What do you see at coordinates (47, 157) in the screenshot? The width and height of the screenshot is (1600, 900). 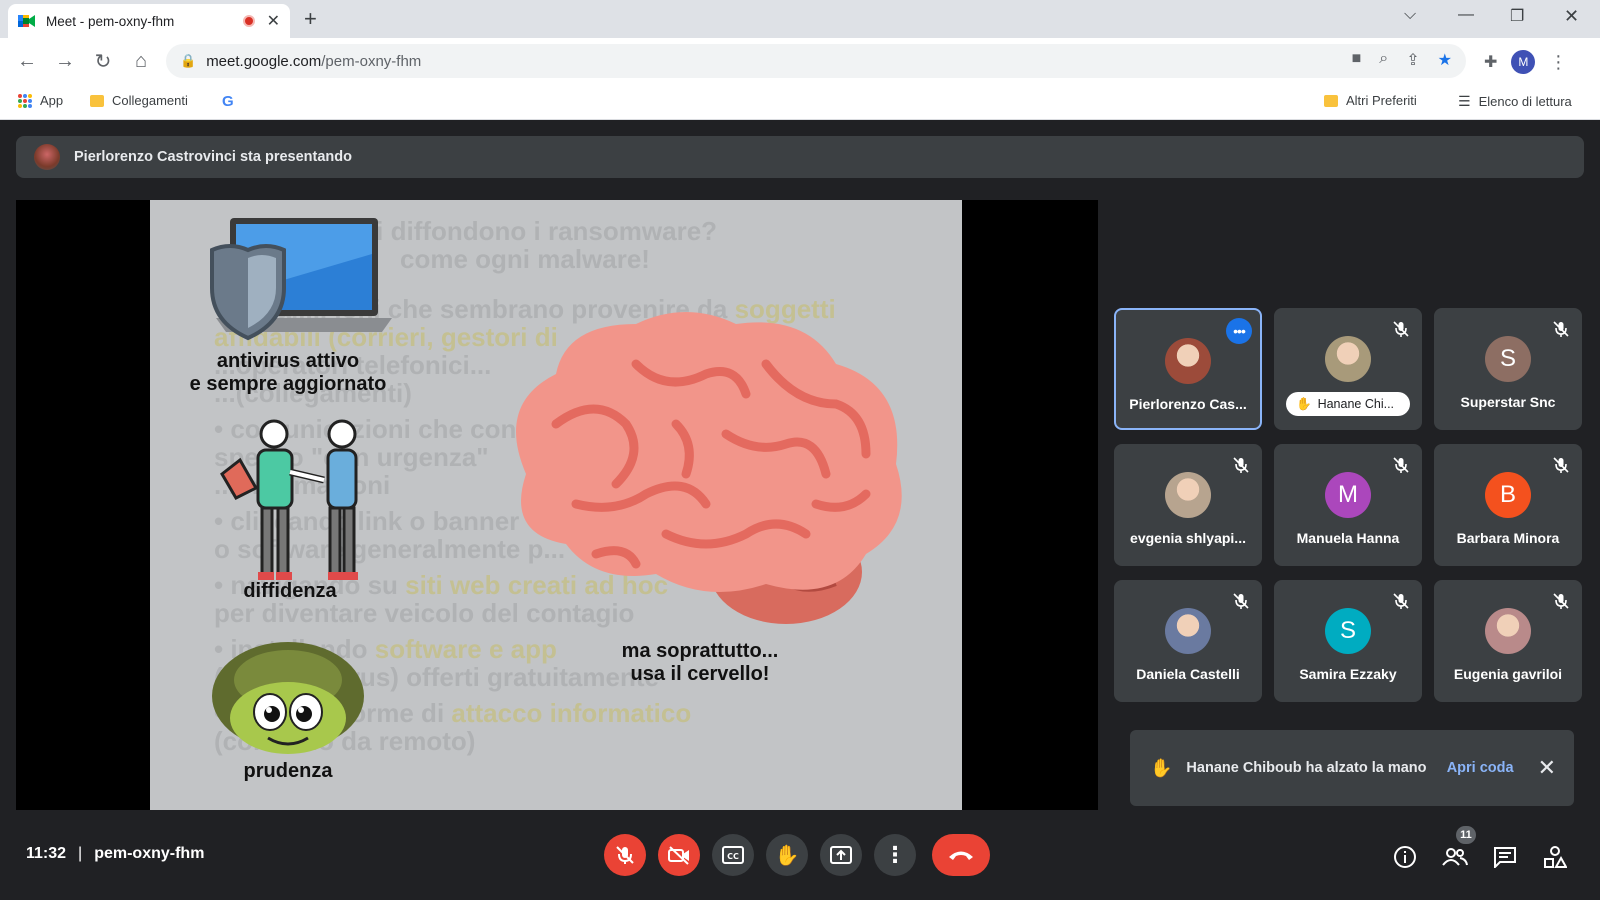 I see `presenter-avatar` at bounding box center [47, 157].